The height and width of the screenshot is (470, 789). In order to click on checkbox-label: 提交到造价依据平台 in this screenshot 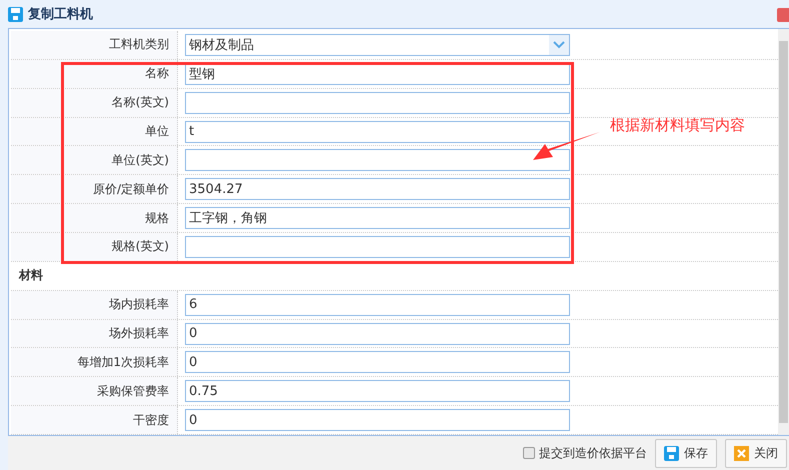, I will do `click(593, 453)`.